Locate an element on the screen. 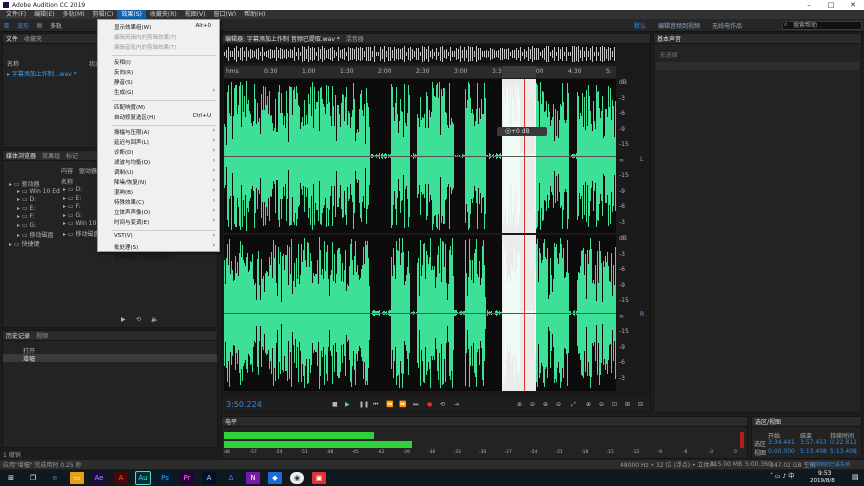 The height and width of the screenshot is (486, 864). selection-end: 3:57.453 is located at coordinates (813, 442).